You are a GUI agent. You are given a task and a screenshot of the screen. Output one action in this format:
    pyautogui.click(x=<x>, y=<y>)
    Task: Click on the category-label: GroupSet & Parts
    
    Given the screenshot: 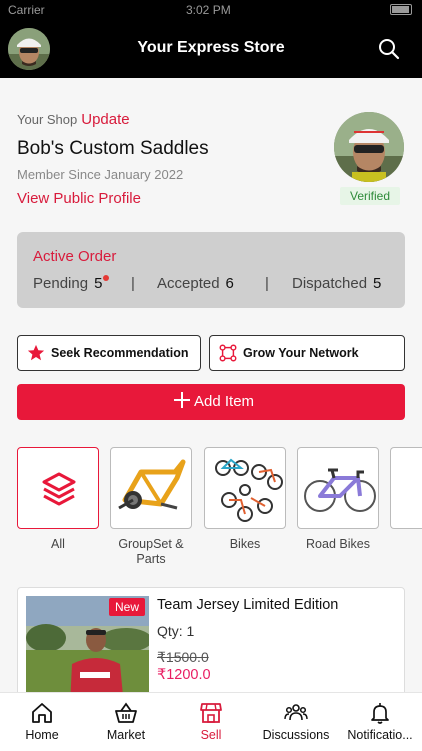 What is the action you would take?
    pyautogui.click(x=151, y=551)
    